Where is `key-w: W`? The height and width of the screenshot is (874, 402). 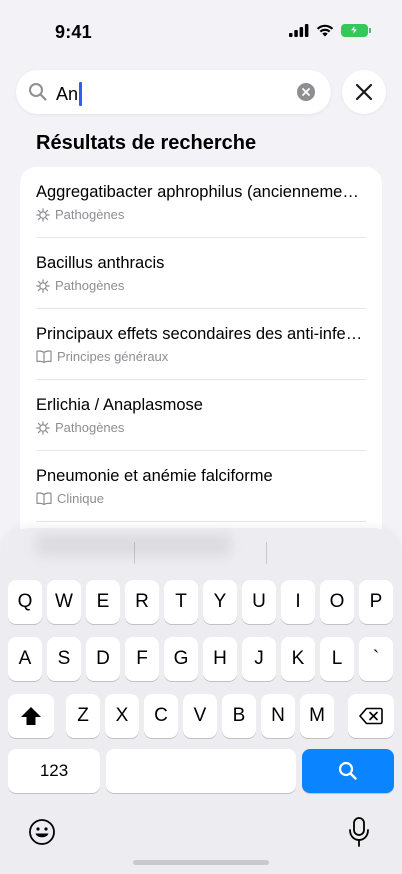 key-w: W is located at coordinates (64, 602).